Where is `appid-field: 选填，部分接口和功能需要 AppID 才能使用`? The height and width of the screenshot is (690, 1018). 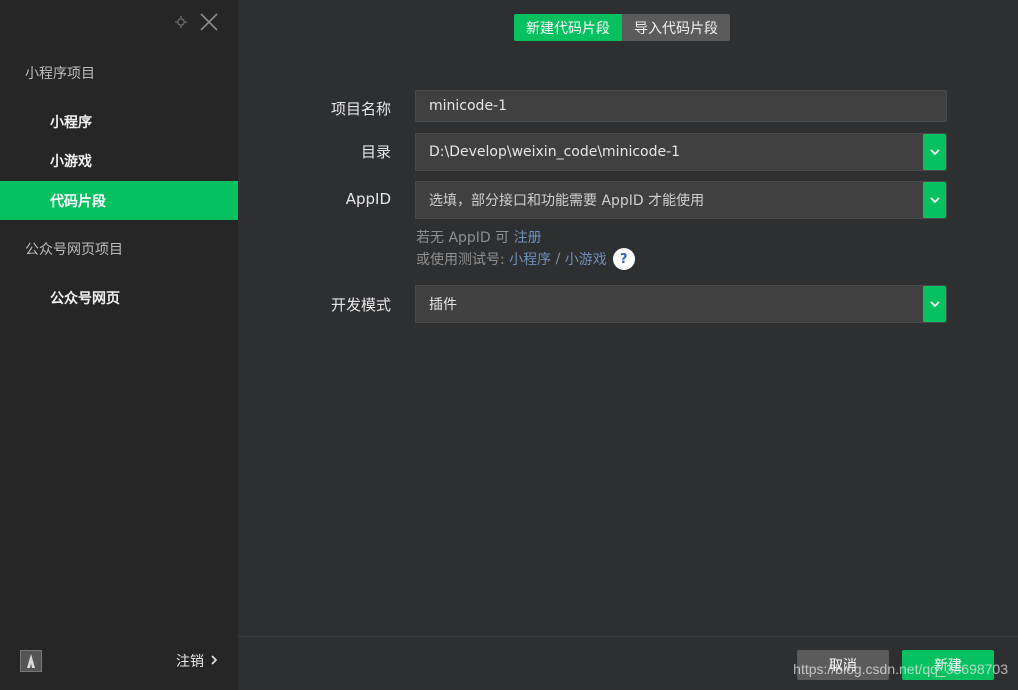
appid-field: 选填，部分接口和功能需要 AppID 才能使用 is located at coordinates (681, 200).